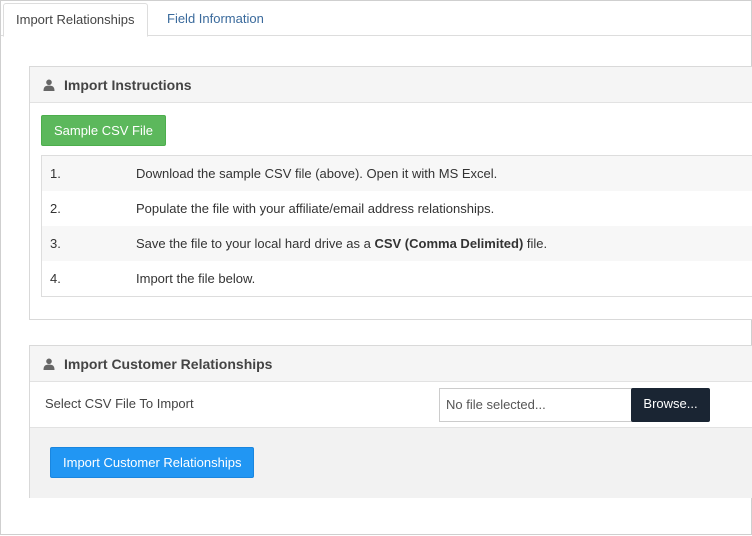 This screenshot has height=536, width=752. What do you see at coordinates (55, 173) in the screenshot?
I see `step-number: 1.` at bounding box center [55, 173].